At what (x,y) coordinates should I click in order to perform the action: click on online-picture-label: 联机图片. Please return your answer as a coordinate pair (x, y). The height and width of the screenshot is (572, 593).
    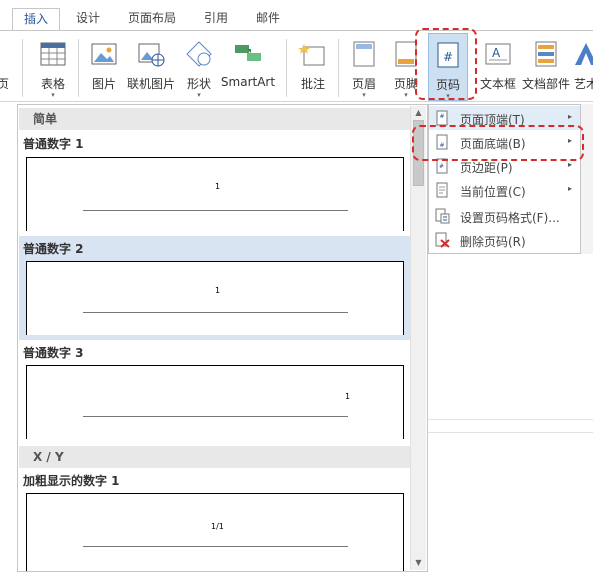
    Looking at the image, I should click on (150, 84).